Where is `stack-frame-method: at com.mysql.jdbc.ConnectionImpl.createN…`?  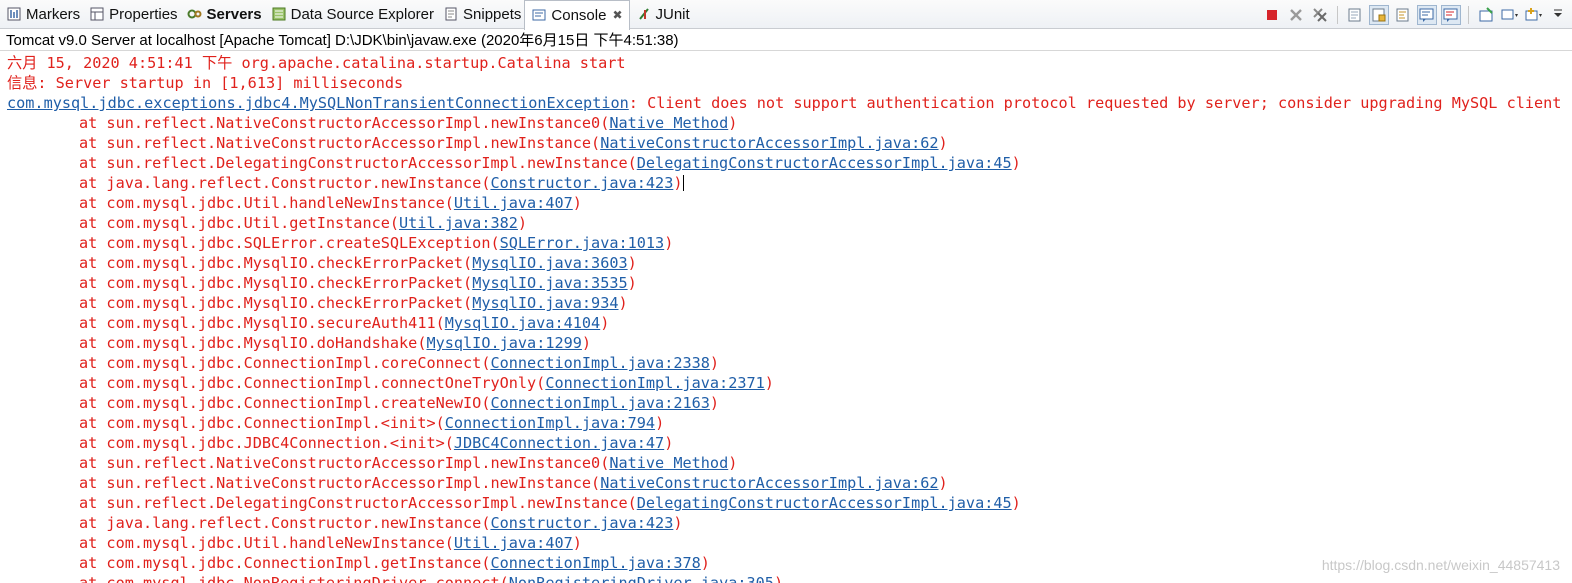 stack-frame-method: at com.mysql.jdbc.ConnectionImpl.createN… is located at coordinates (285, 403).